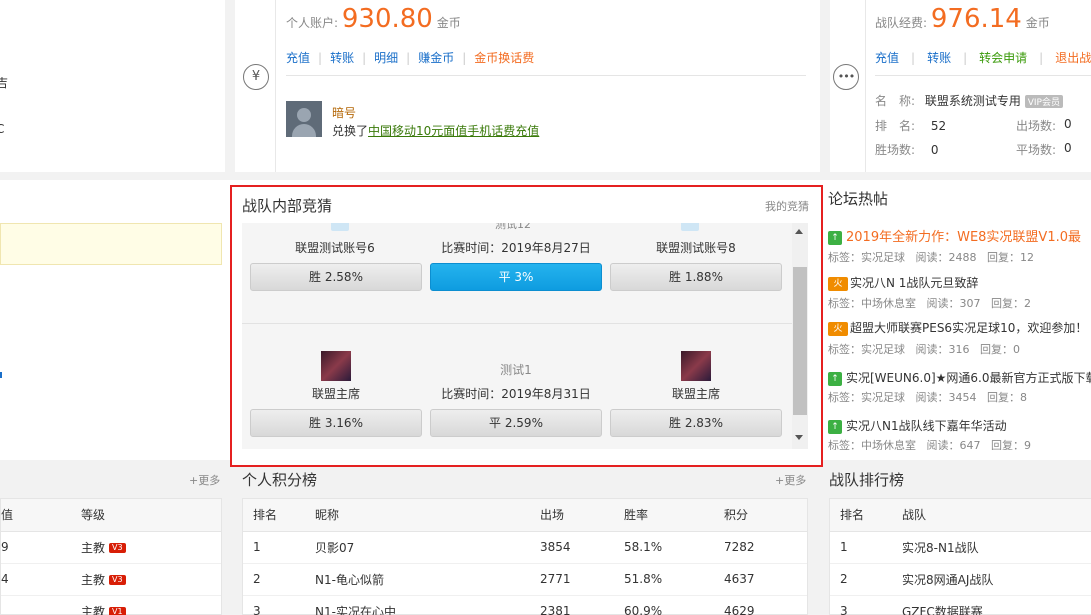  Describe the element at coordinates (304, 119) in the screenshot. I see `avatar` at that location.